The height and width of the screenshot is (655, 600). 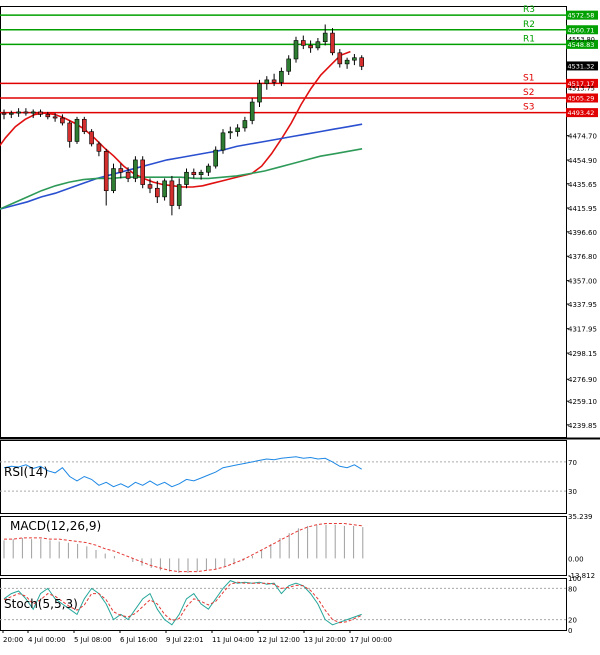 What do you see at coordinates (582, 354) in the screenshot?
I see `price-tick-label: 4298.15` at bounding box center [582, 354].